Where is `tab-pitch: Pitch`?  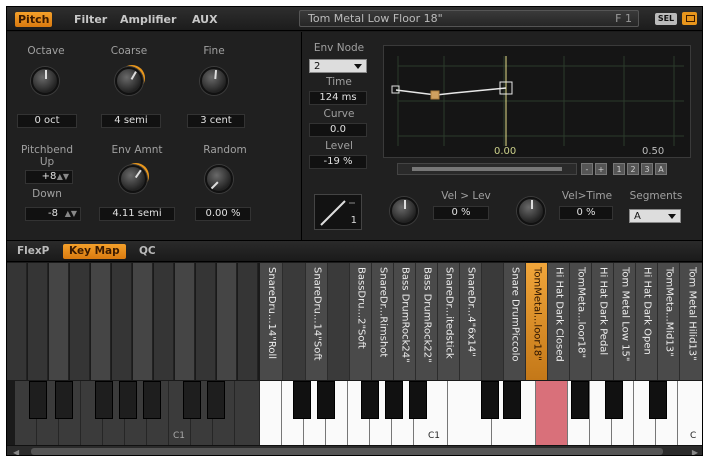
tab-pitch: Pitch is located at coordinates (34, 19).